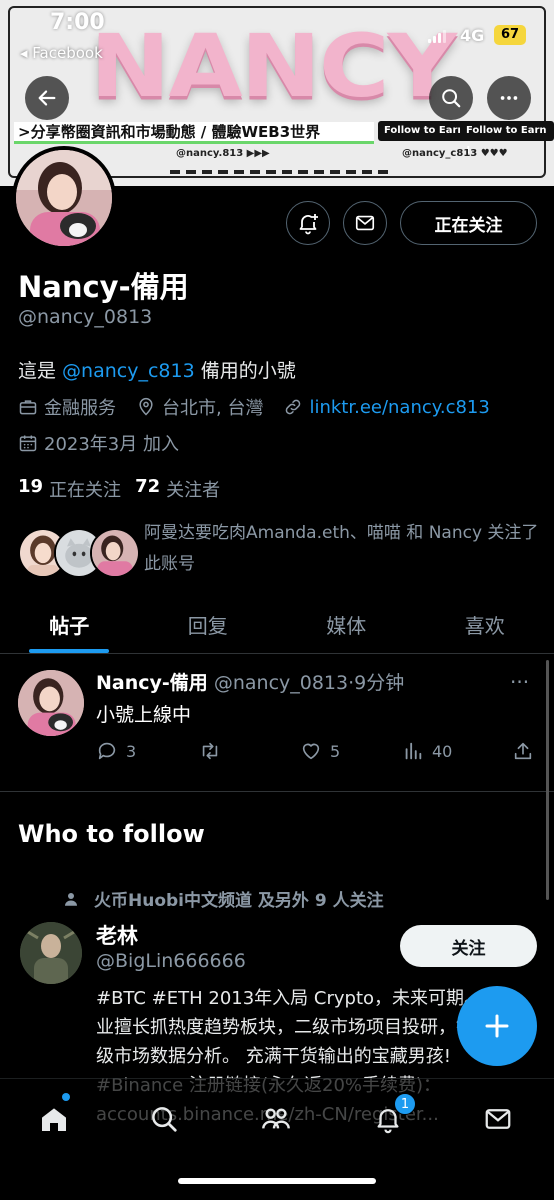 This screenshot has height=1200, width=554. What do you see at coordinates (103, 287) in the screenshot?
I see `profile-display-name: Nancy-備用` at bounding box center [103, 287].